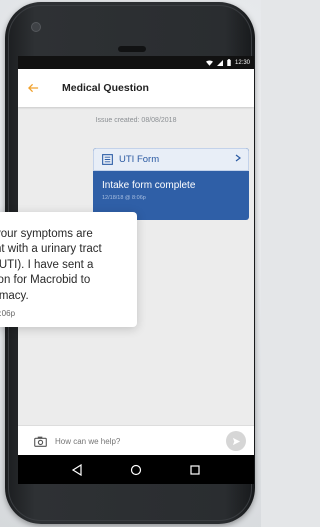  Describe the element at coordinates (219, 62) in the screenshot. I see `signal-icon` at that location.